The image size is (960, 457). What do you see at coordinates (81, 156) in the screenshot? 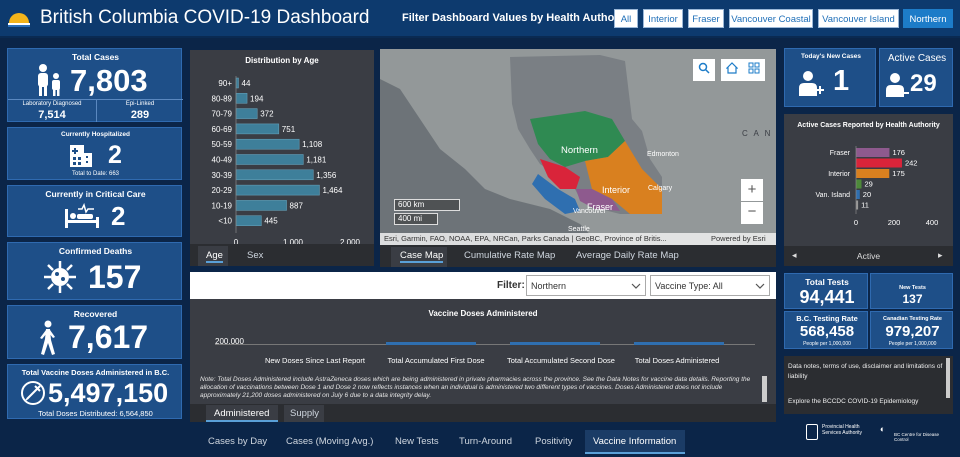
I see `hospital-icon` at bounding box center [81, 156].